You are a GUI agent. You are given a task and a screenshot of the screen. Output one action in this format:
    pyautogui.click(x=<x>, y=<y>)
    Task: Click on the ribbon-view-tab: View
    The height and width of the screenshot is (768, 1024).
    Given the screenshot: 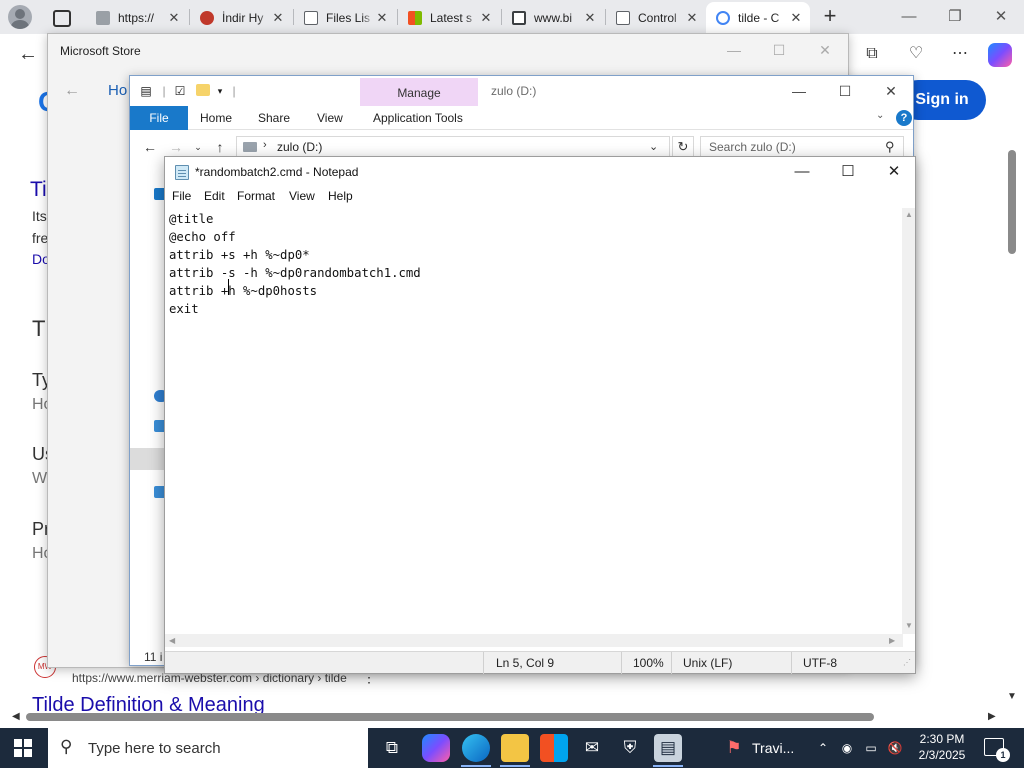 What is the action you would take?
    pyautogui.click(x=330, y=118)
    